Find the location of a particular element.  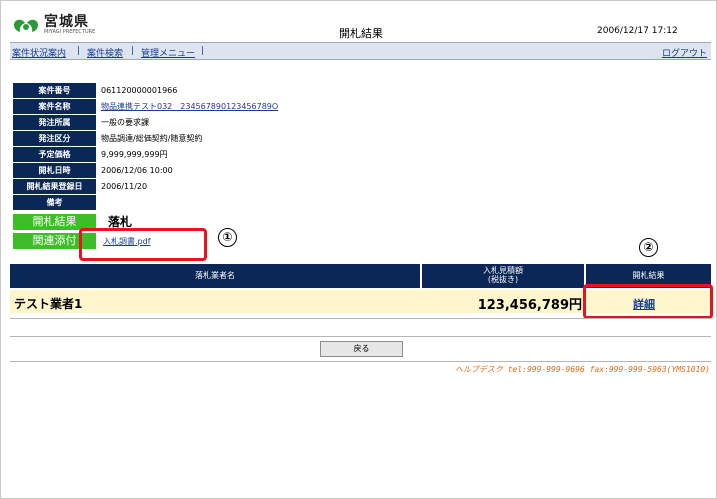

cell-bidder-name: テスト業者1 is located at coordinates (48, 304).